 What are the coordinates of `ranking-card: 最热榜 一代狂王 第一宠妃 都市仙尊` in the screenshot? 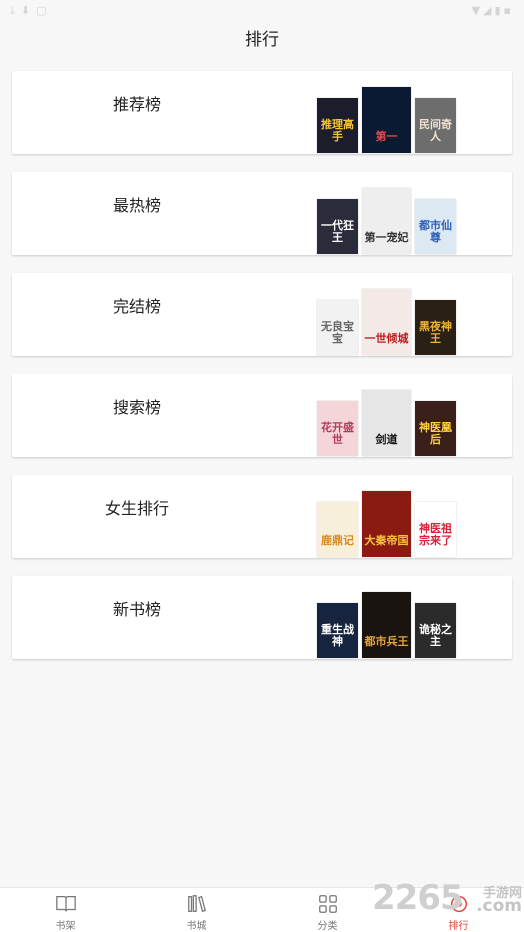 It's located at (262, 213).